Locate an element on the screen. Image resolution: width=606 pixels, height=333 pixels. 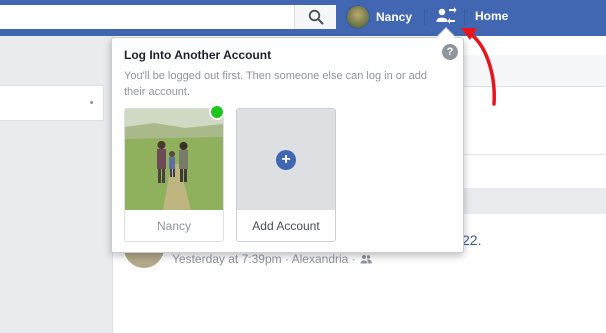
nav-divider is located at coordinates (424, 17).